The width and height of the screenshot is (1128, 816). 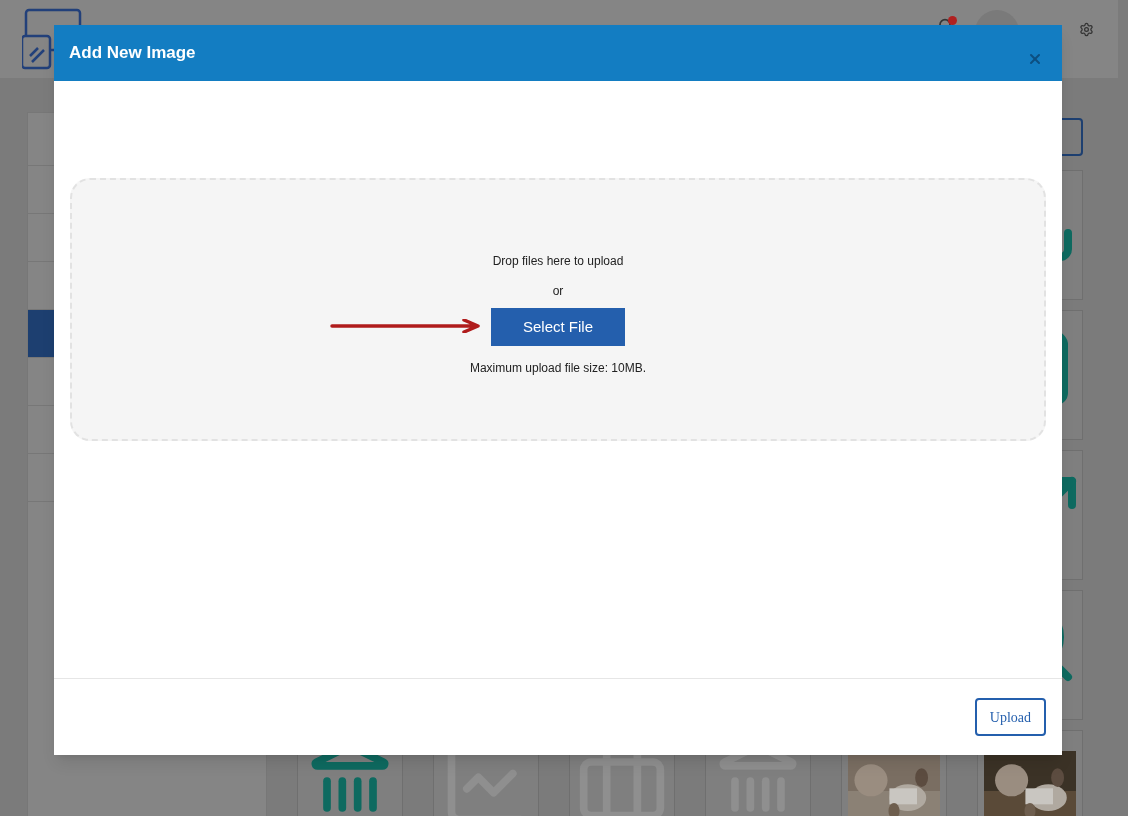 I want to click on select-file-button: Select File, so click(x=558, y=327).